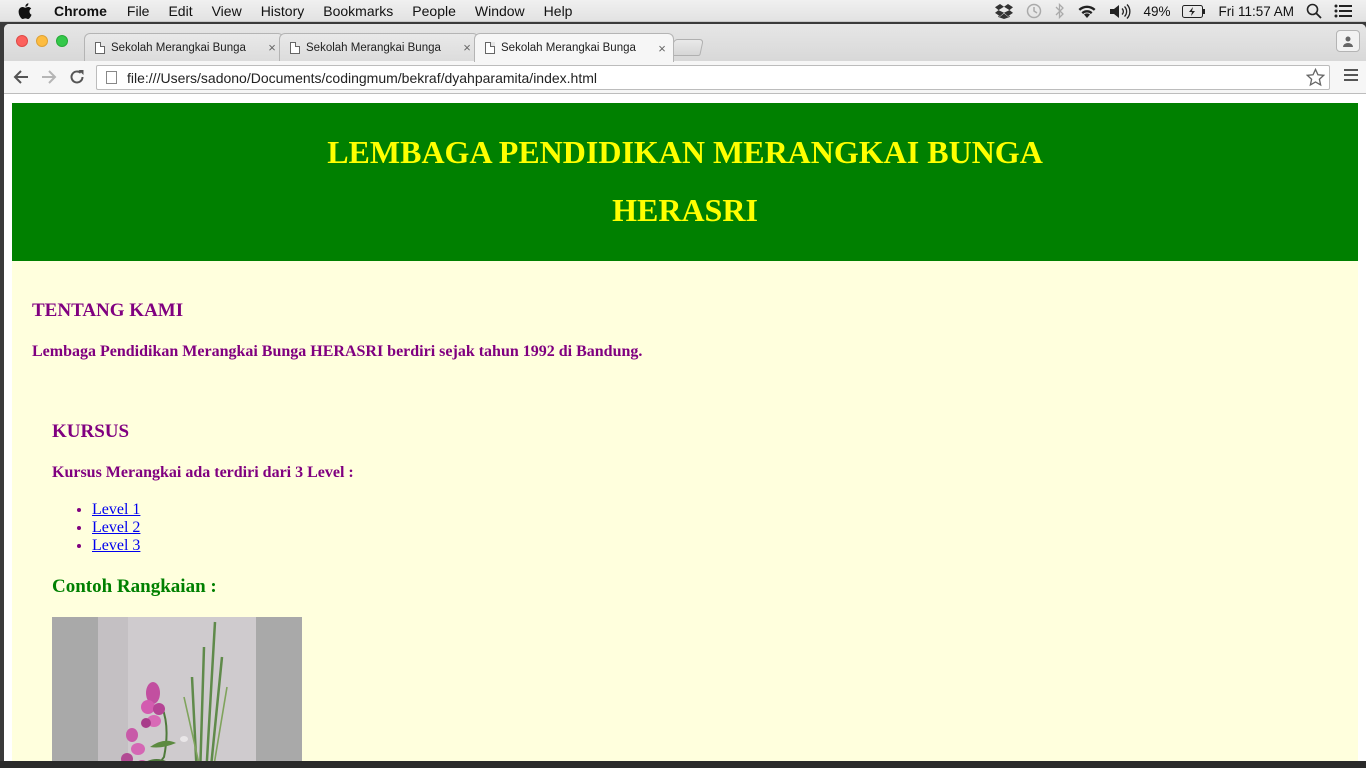 This screenshot has height=768, width=1366. What do you see at coordinates (1087, 11) in the screenshot?
I see `wifi-icon` at bounding box center [1087, 11].